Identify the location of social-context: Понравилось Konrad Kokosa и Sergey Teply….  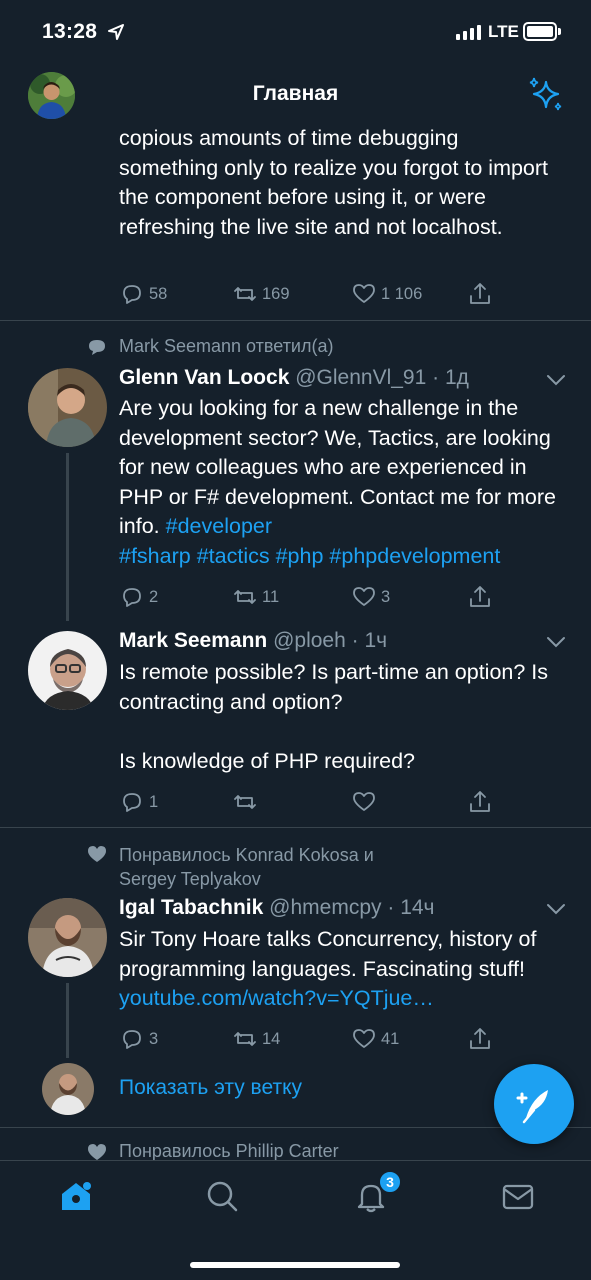
(246, 867).